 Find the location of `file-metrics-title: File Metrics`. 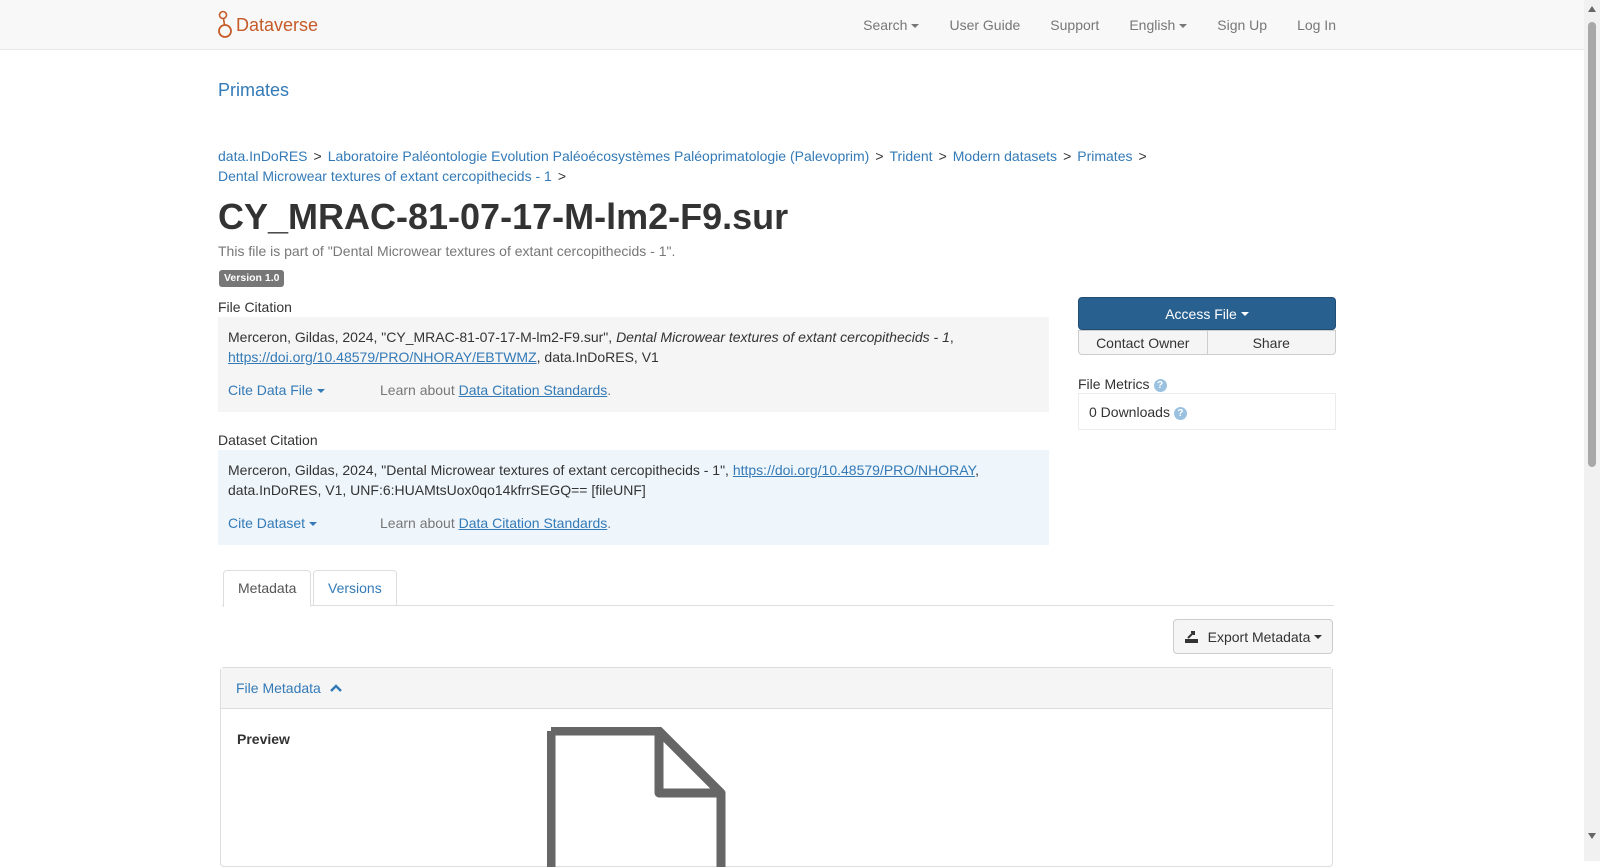

file-metrics-title: File Metrics is located at coordinates (1114, 384).